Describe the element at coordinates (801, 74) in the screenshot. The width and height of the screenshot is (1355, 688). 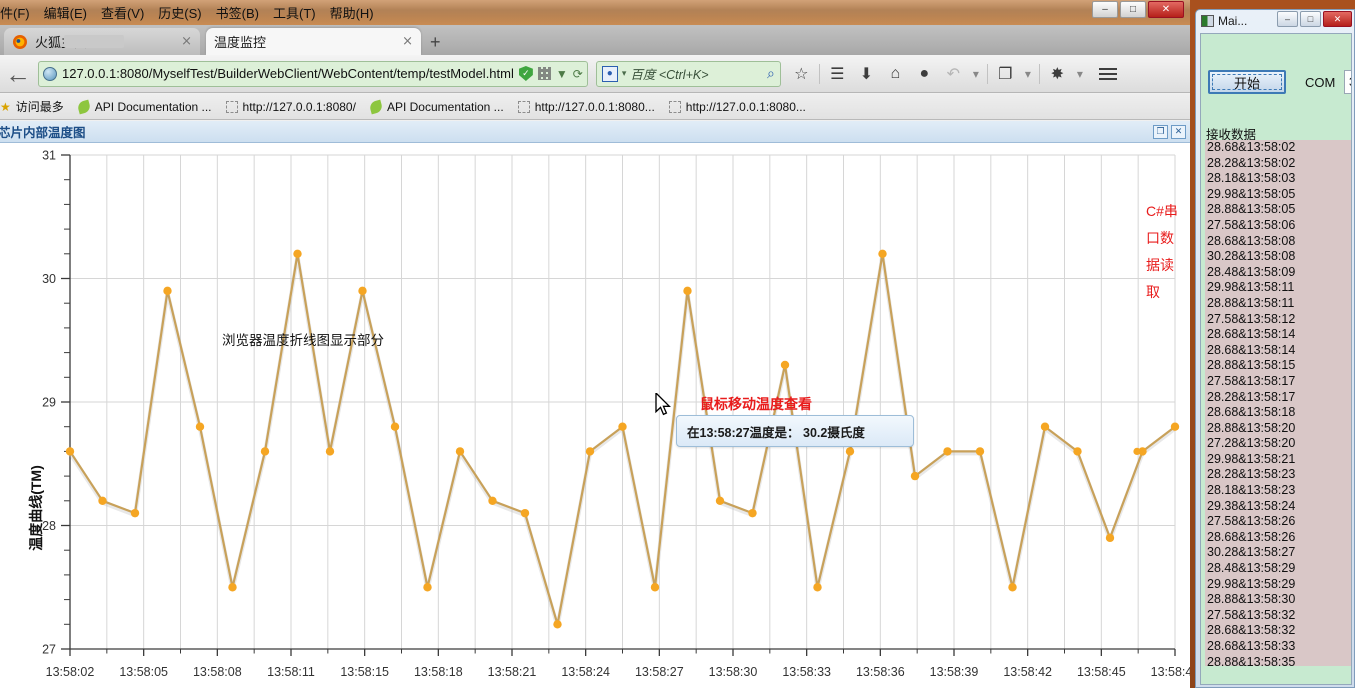
I see `bookmark-star-icon: ☆` at that location.